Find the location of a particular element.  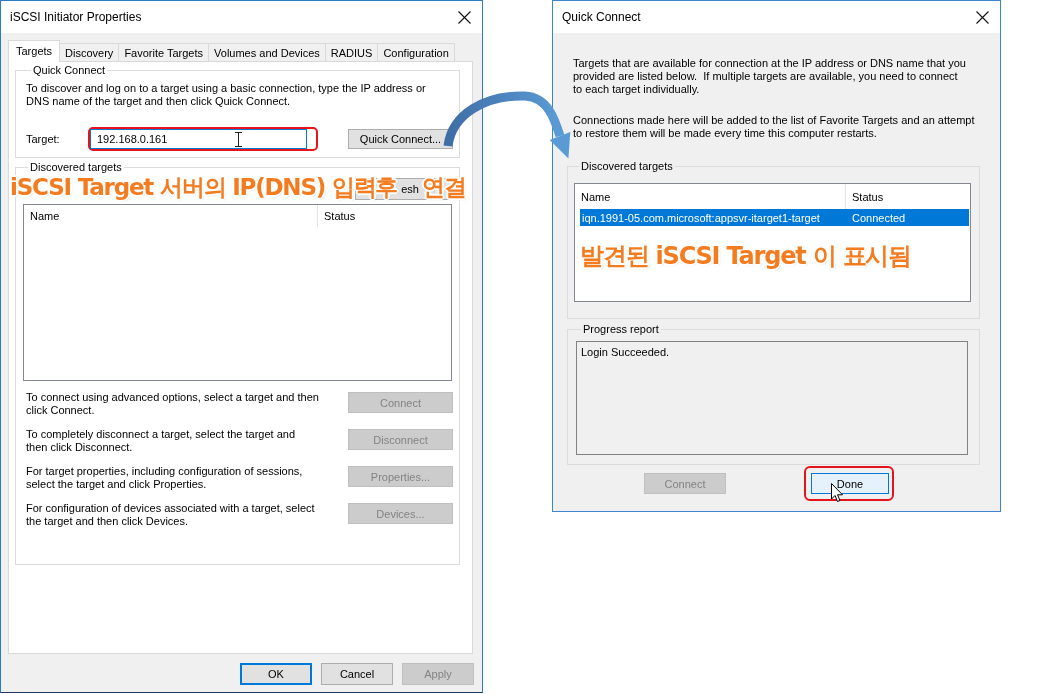

column-header: Name is located at coordinates (171, 216).